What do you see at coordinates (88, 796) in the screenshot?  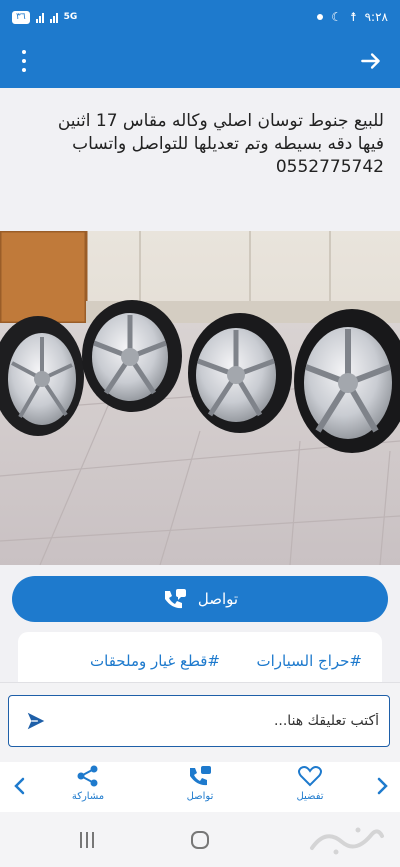 I see `share-label: مشاركة` at bounding box center [88, 796].